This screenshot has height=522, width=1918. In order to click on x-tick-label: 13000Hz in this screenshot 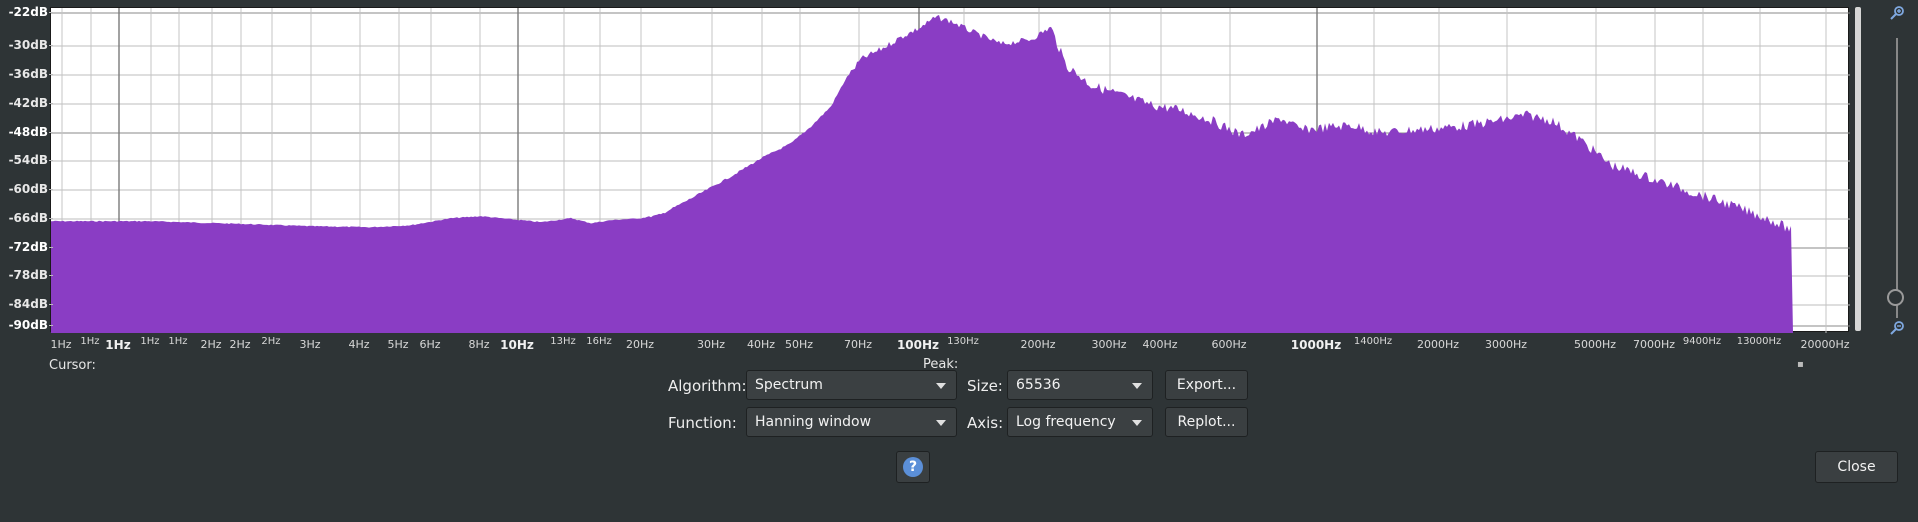, I will do `click(1759, 341)`.